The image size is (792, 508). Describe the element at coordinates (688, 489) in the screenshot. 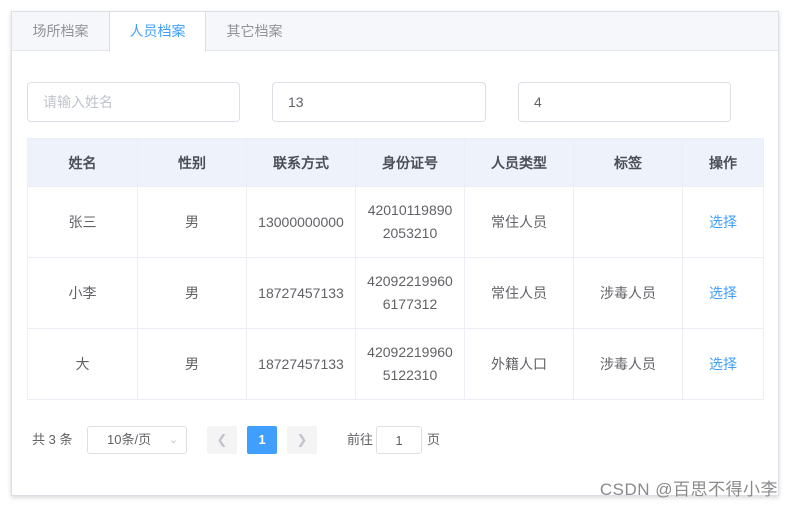

I see `watermark: CSDN @百思不得小李` at that location.